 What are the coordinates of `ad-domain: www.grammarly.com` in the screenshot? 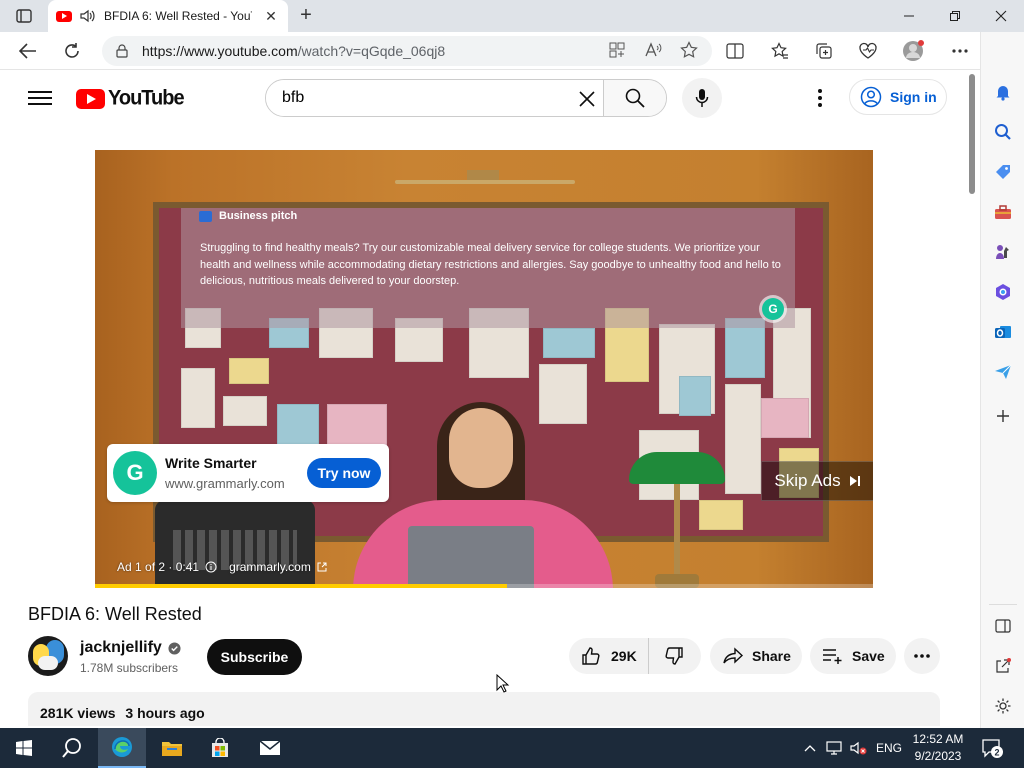 It's located at (225, 483).